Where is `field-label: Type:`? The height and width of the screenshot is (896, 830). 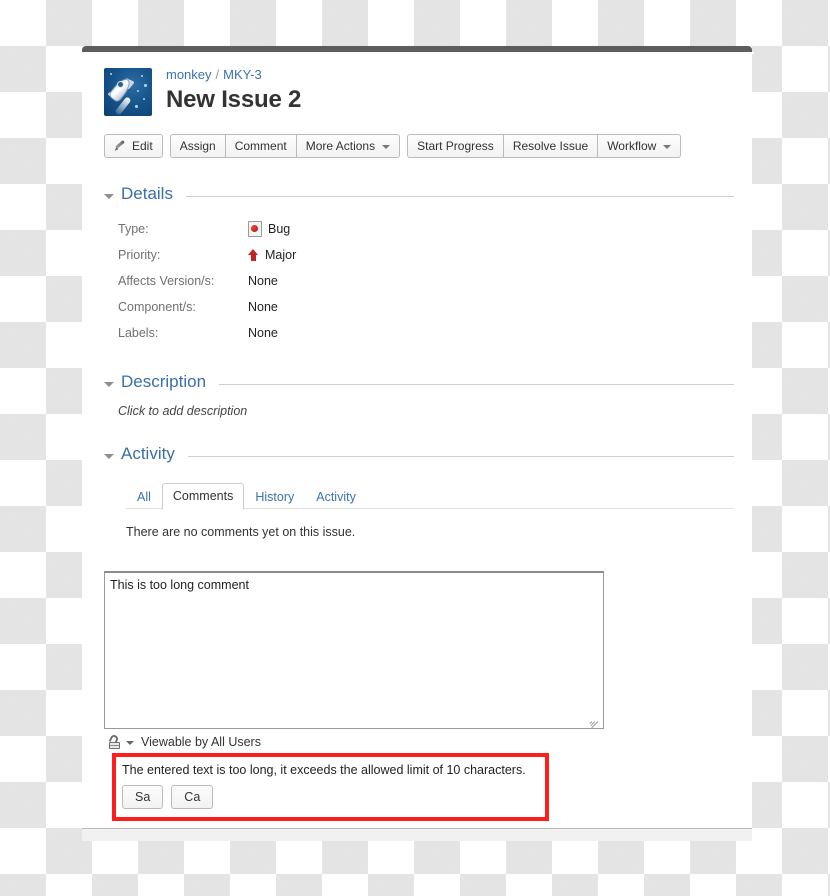
field-label: Type: is located at coordinates (133, 229).